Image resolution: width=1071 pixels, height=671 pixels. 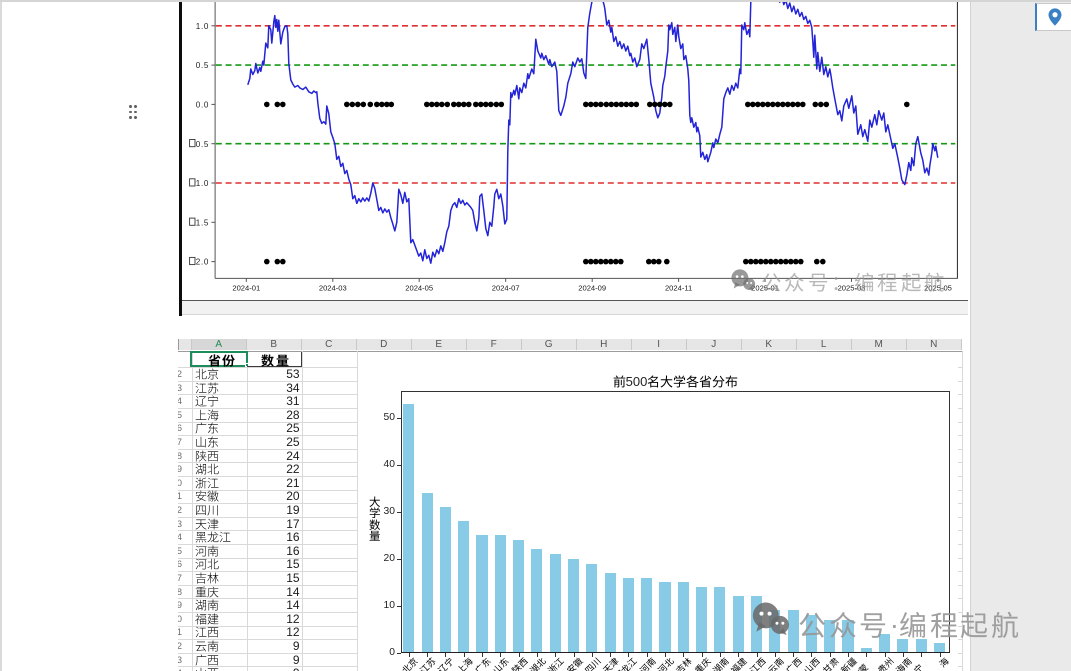 I want to click on svg-text: 2.0, so click(x=201, y=262).